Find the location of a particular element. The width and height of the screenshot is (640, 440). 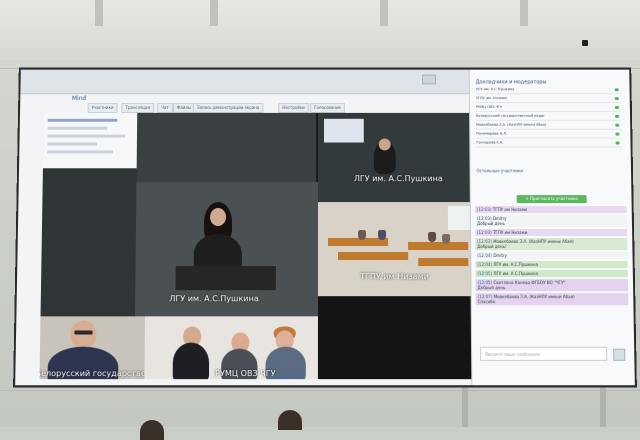

chat-message: (12:04) Dmitry is located at coordinates (551, 255).